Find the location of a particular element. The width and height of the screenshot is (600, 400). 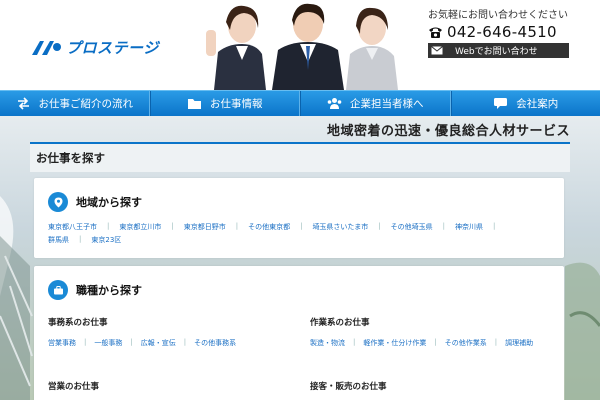

area-link: 神奈川県 is located at coordinates (469, 227).